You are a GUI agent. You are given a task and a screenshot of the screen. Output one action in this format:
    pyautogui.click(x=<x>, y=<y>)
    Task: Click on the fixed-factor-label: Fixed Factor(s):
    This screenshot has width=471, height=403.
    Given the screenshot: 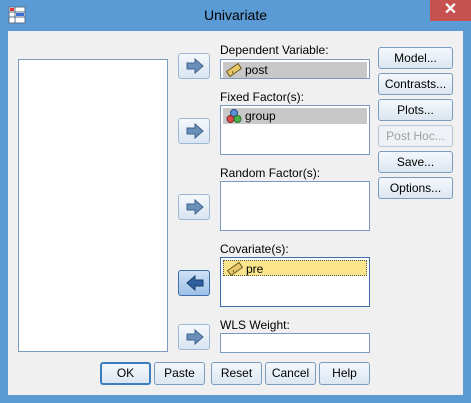 What is the action you would take?
    pyautogui.click(x=262, y=97)
    